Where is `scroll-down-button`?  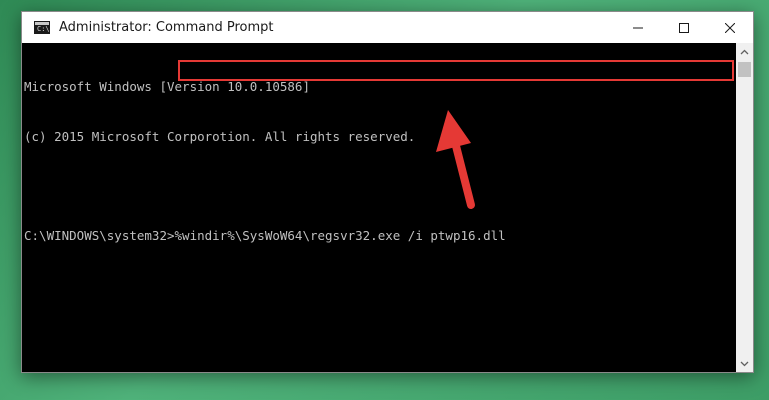
scroll-down-button is located at coordinates (744, 363).